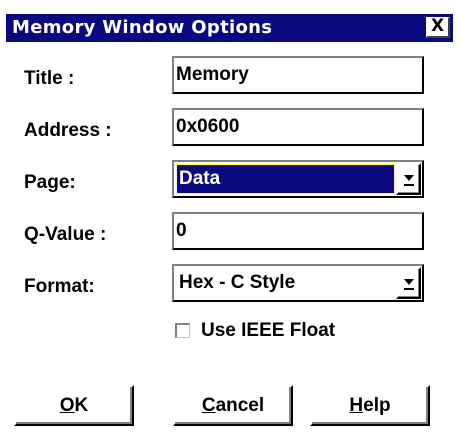 The width and height of the screenshot is (461, 441). I want to click on title-input, so click(296, 75).